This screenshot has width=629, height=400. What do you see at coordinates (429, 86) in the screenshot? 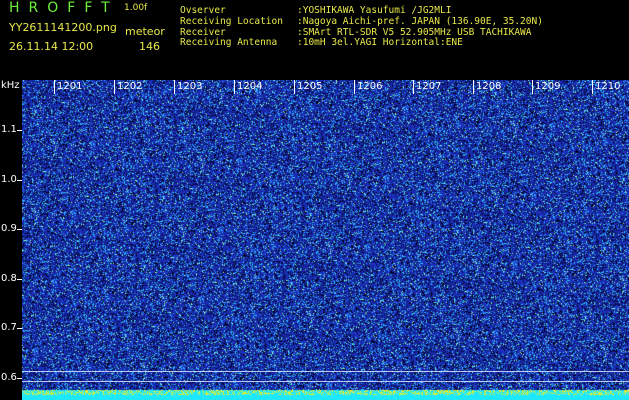
I see `time-label: 1207` at bounding box center [429, 86].